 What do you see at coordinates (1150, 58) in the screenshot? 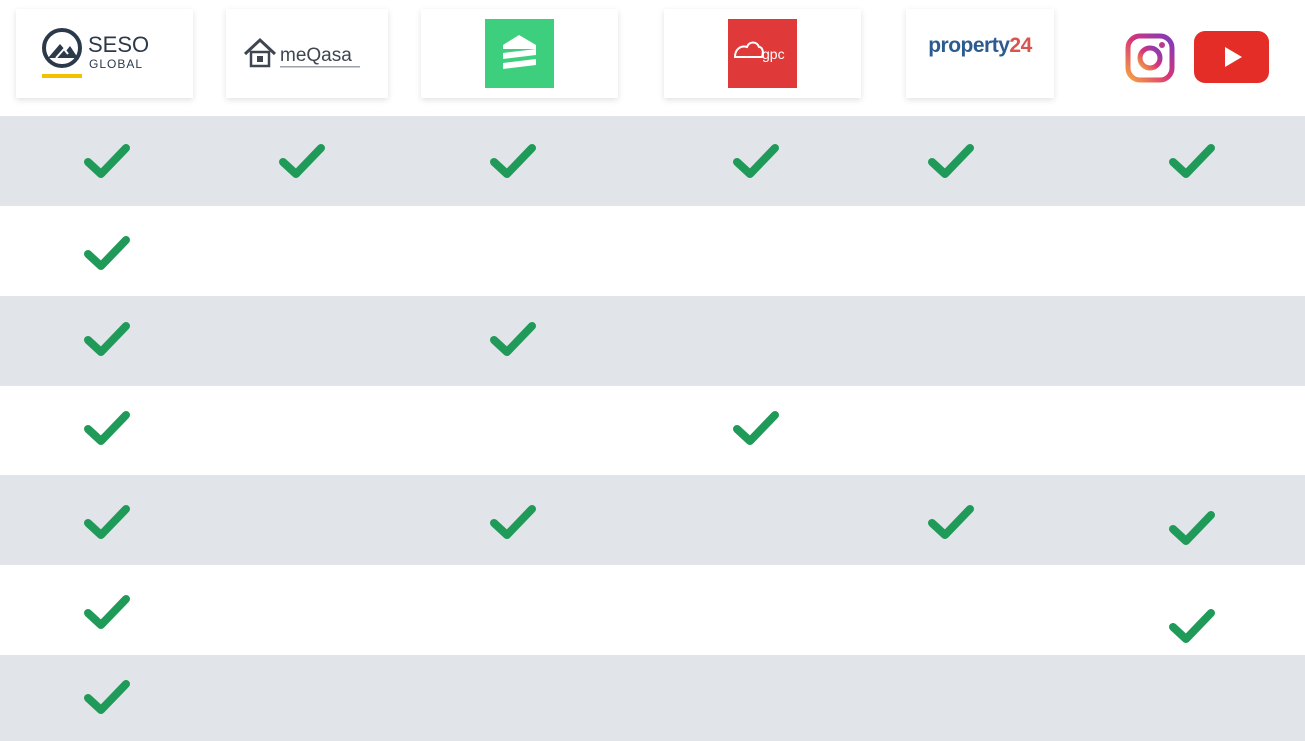
I see `instagram-icon` at bounding box center [1150, 58].